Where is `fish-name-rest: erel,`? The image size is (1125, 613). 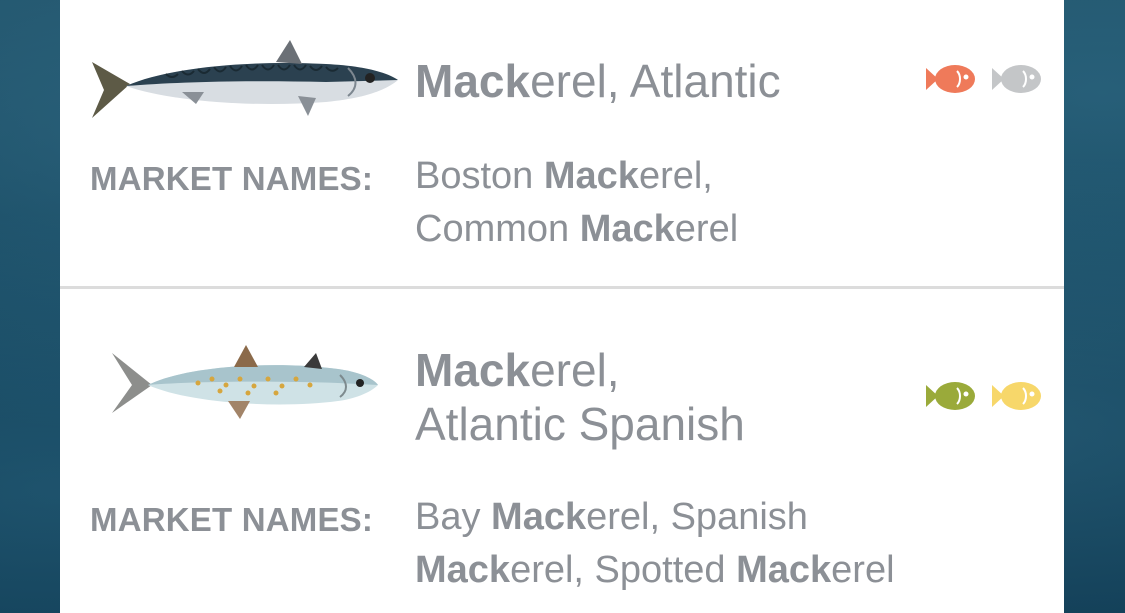
fish-name-rest: erel, is located at coordinates (575, 370).